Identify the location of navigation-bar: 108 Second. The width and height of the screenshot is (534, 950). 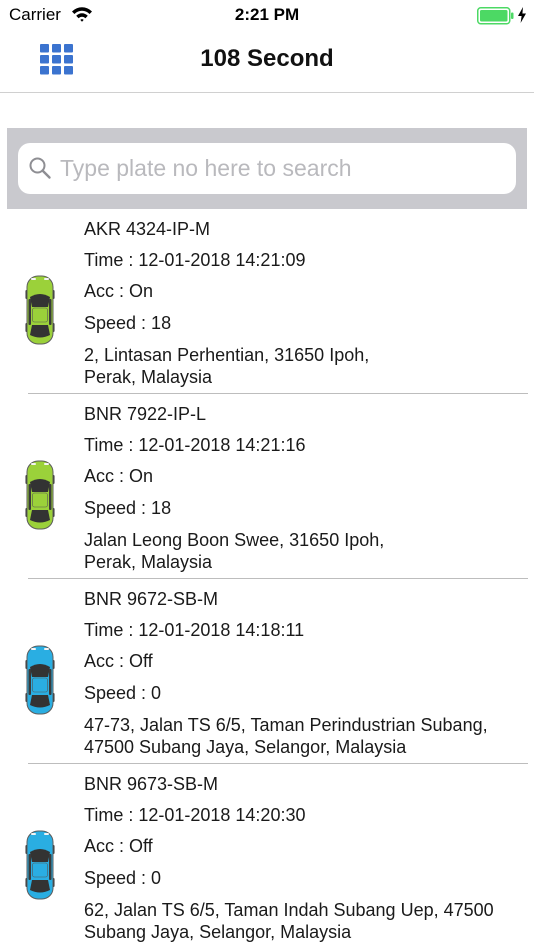
(267, 61).